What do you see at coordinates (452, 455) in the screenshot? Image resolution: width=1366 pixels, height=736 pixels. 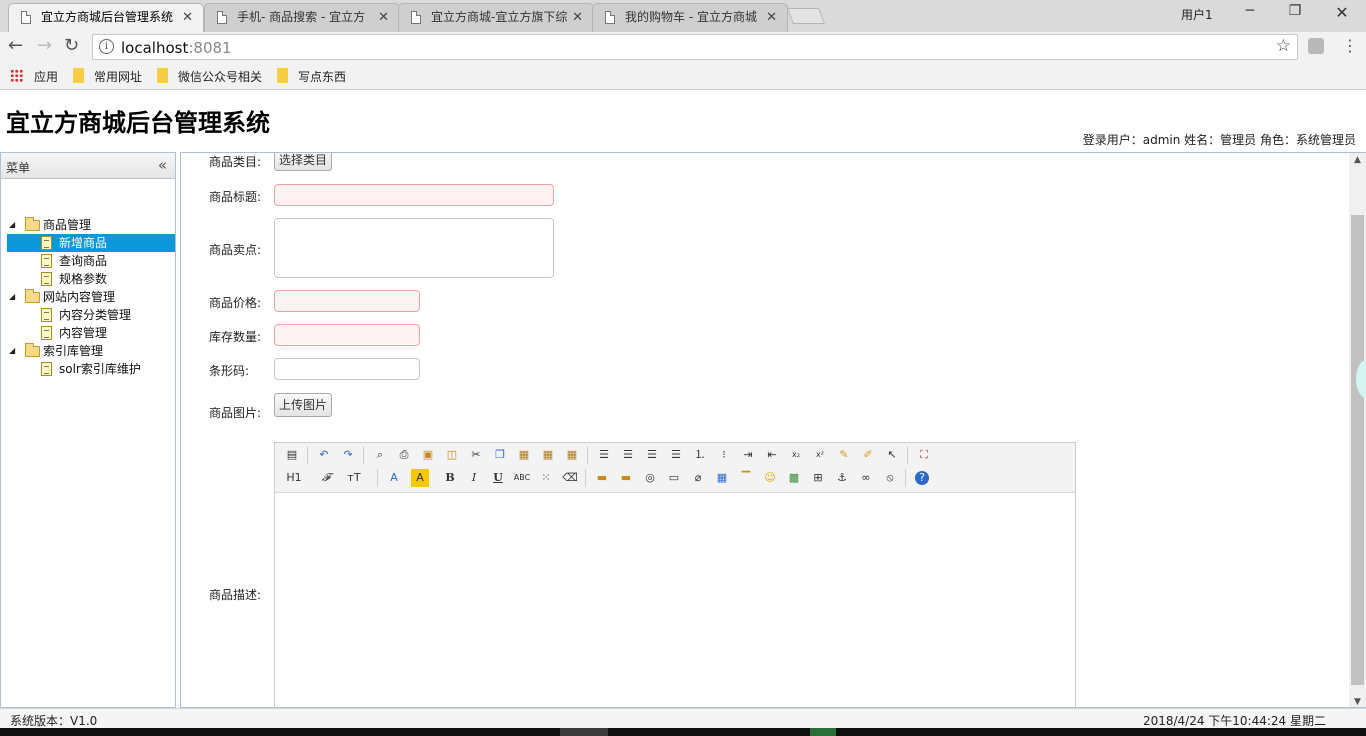 I see `code-icon: ◫` at bounding box center [452, 455].